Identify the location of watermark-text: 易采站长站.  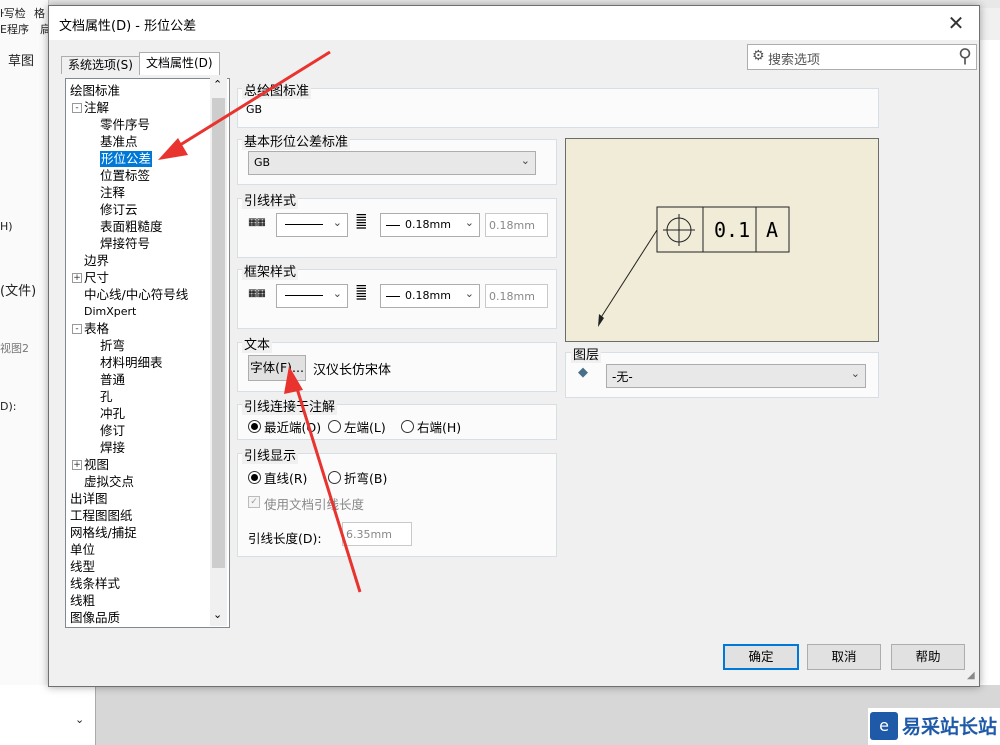
(950, 727).